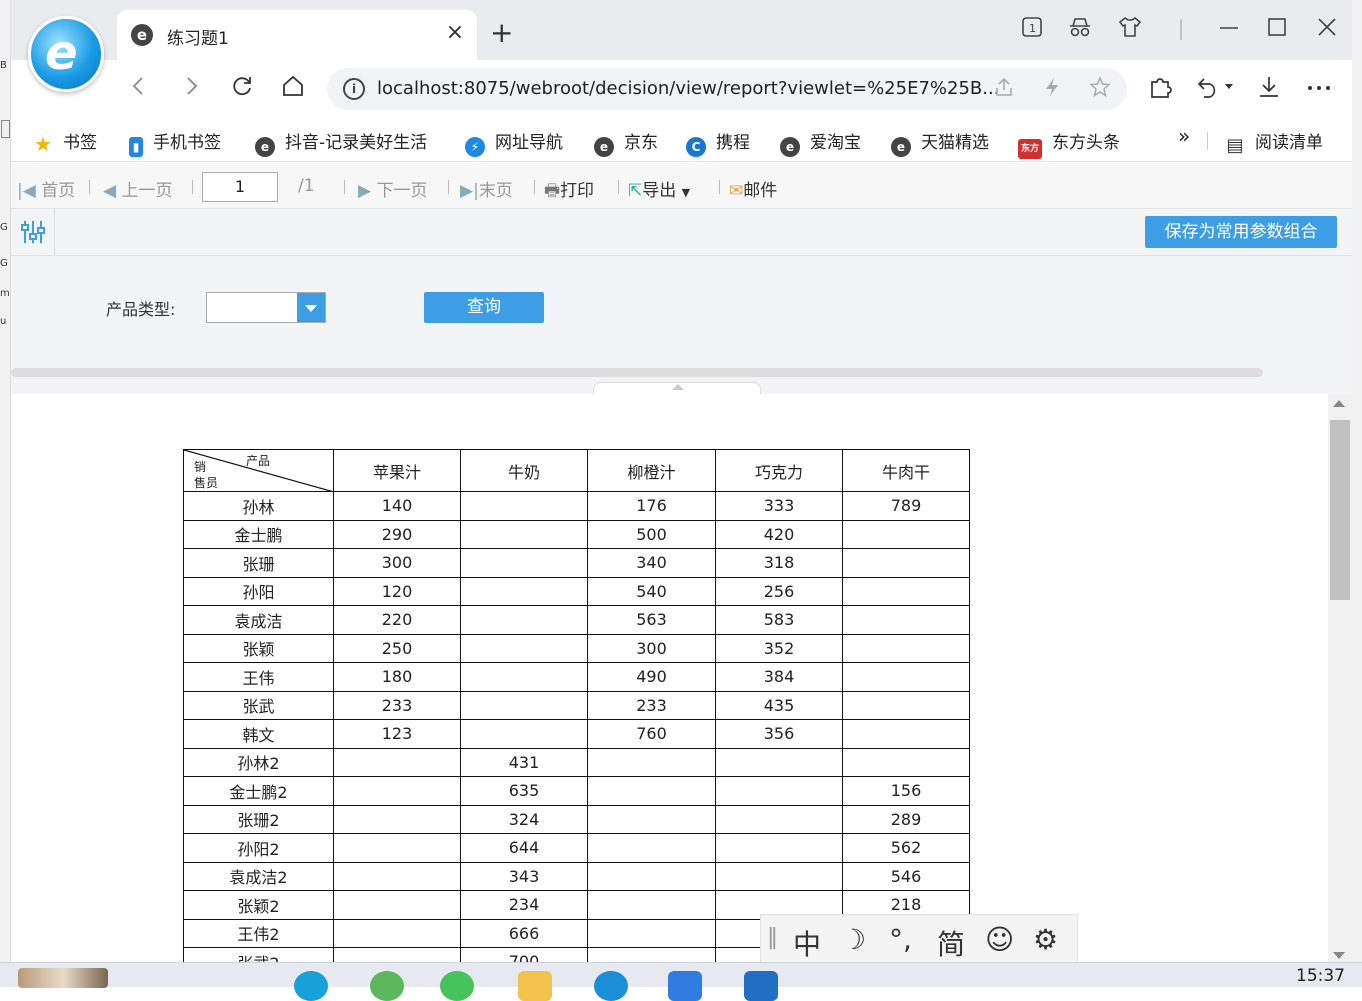 This screenshot has height=1001, width=1362. I want to click on ime-simplified-mode: 简, so click(951, 943).